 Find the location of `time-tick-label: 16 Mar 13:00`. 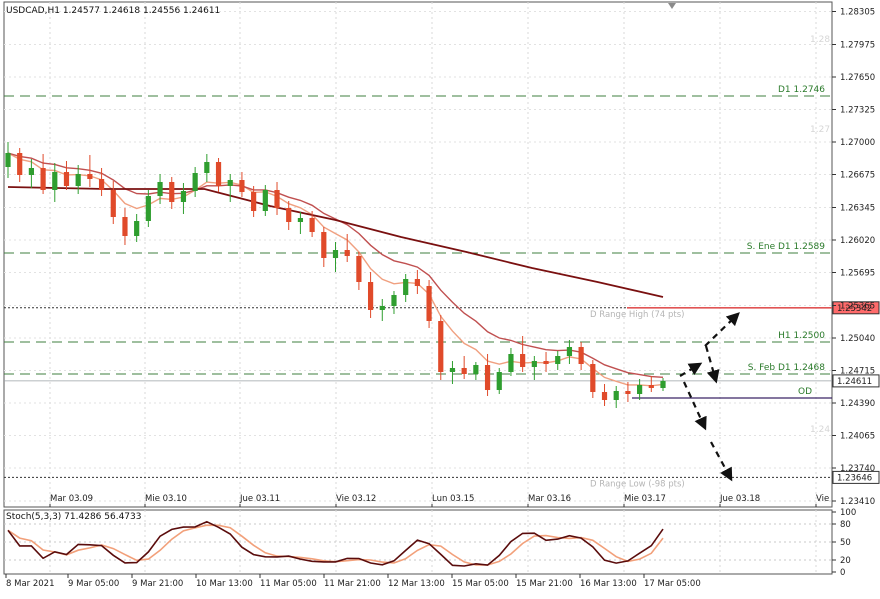

time-tick-label: 16 Mar 13:00 is located at coordinates (608, 584).